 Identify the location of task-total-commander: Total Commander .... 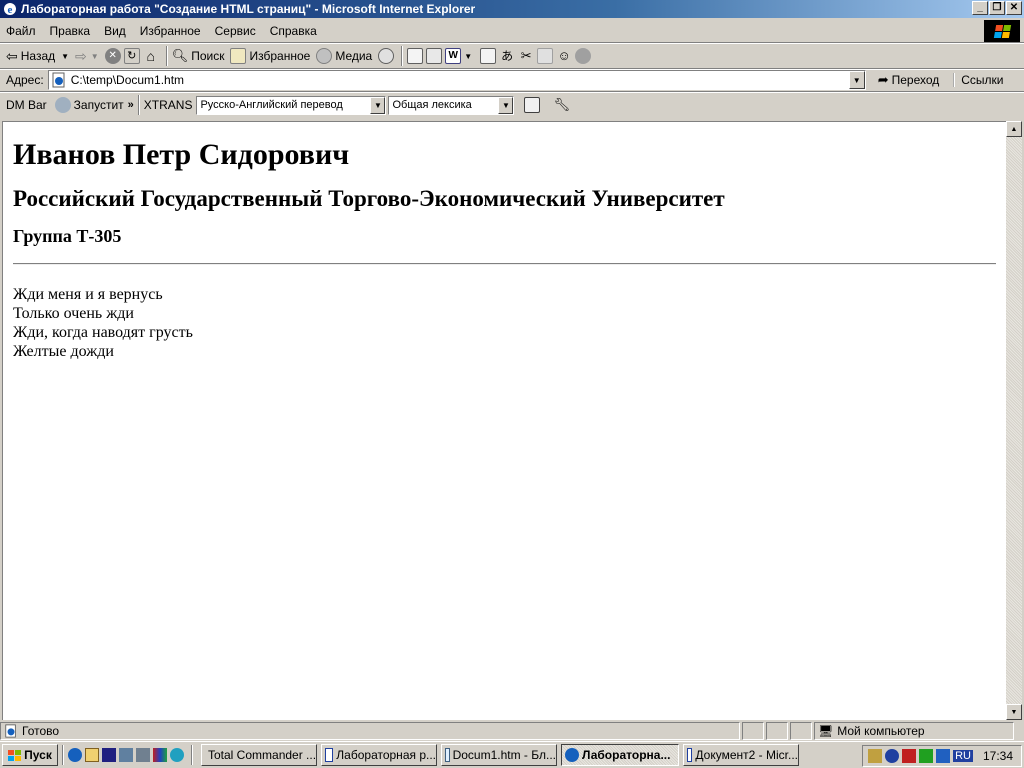
(259, 755).